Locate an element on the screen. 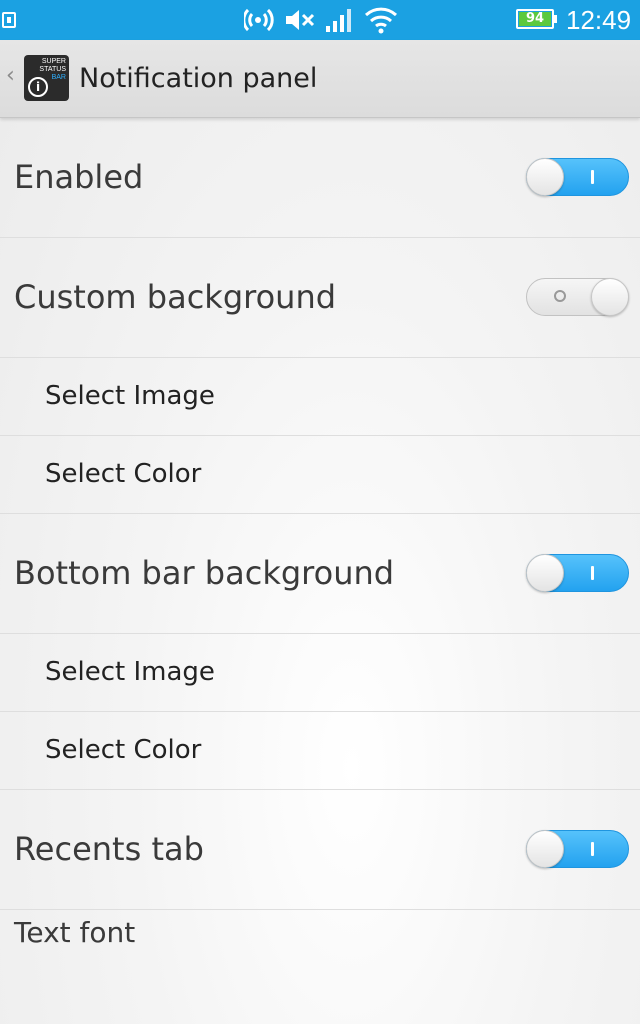 The width and height of the screenshot is (640, 1024). action-bar: ‹ SUPER STATUS BAR i Notification panel is located at coordinates (320, 79).